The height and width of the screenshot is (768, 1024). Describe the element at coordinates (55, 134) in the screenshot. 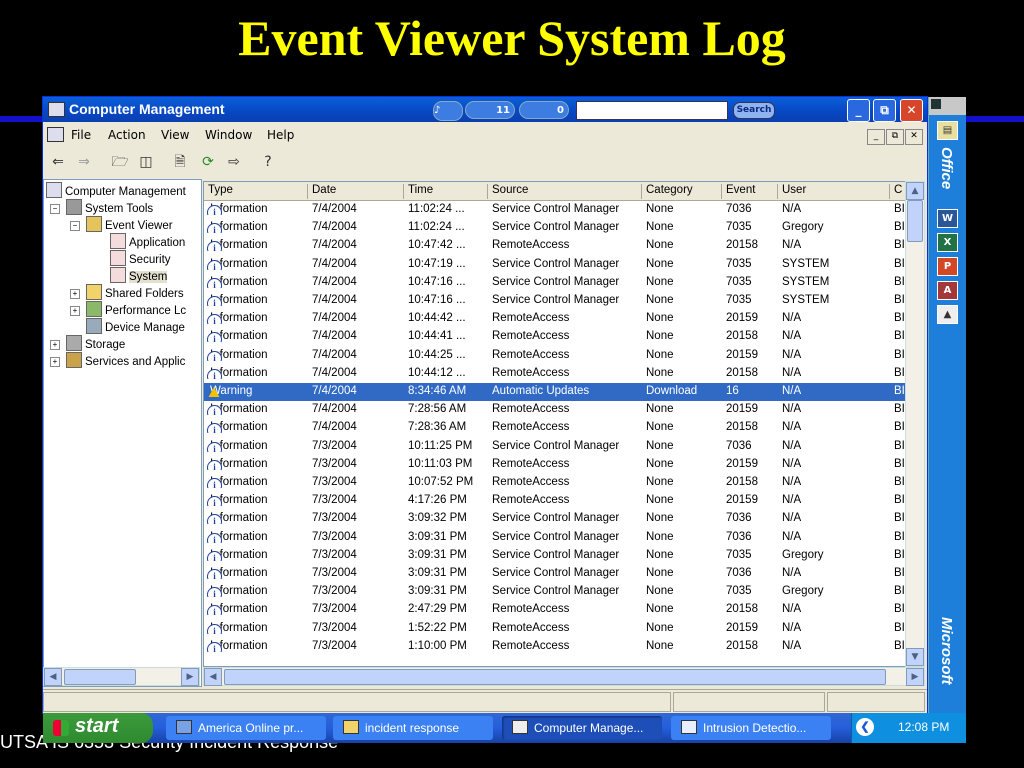

I see `document-icon` at that location.